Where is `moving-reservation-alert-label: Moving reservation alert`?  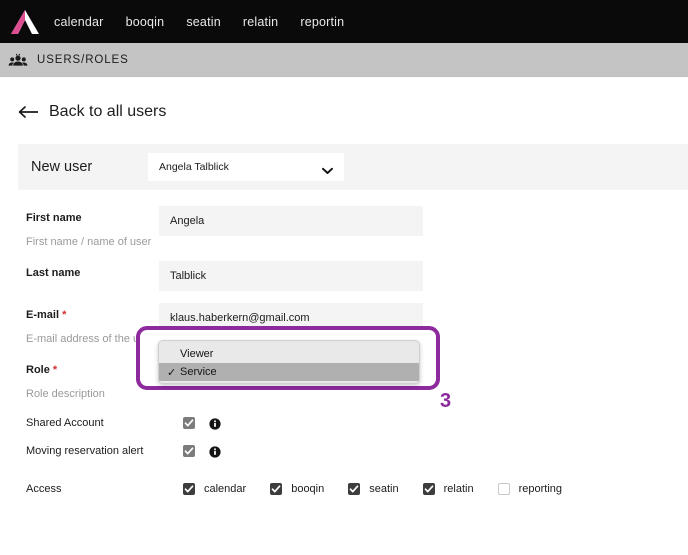
moving-reservation-alert-label: Moving reservation alert is located at coordinates (85, 451).